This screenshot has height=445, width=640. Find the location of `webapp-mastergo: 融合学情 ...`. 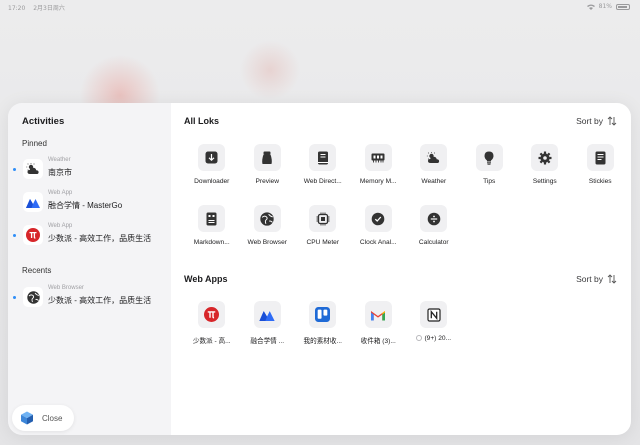

webapp-mastergo: 融合学情 ... is located at coordinates (268, 323).